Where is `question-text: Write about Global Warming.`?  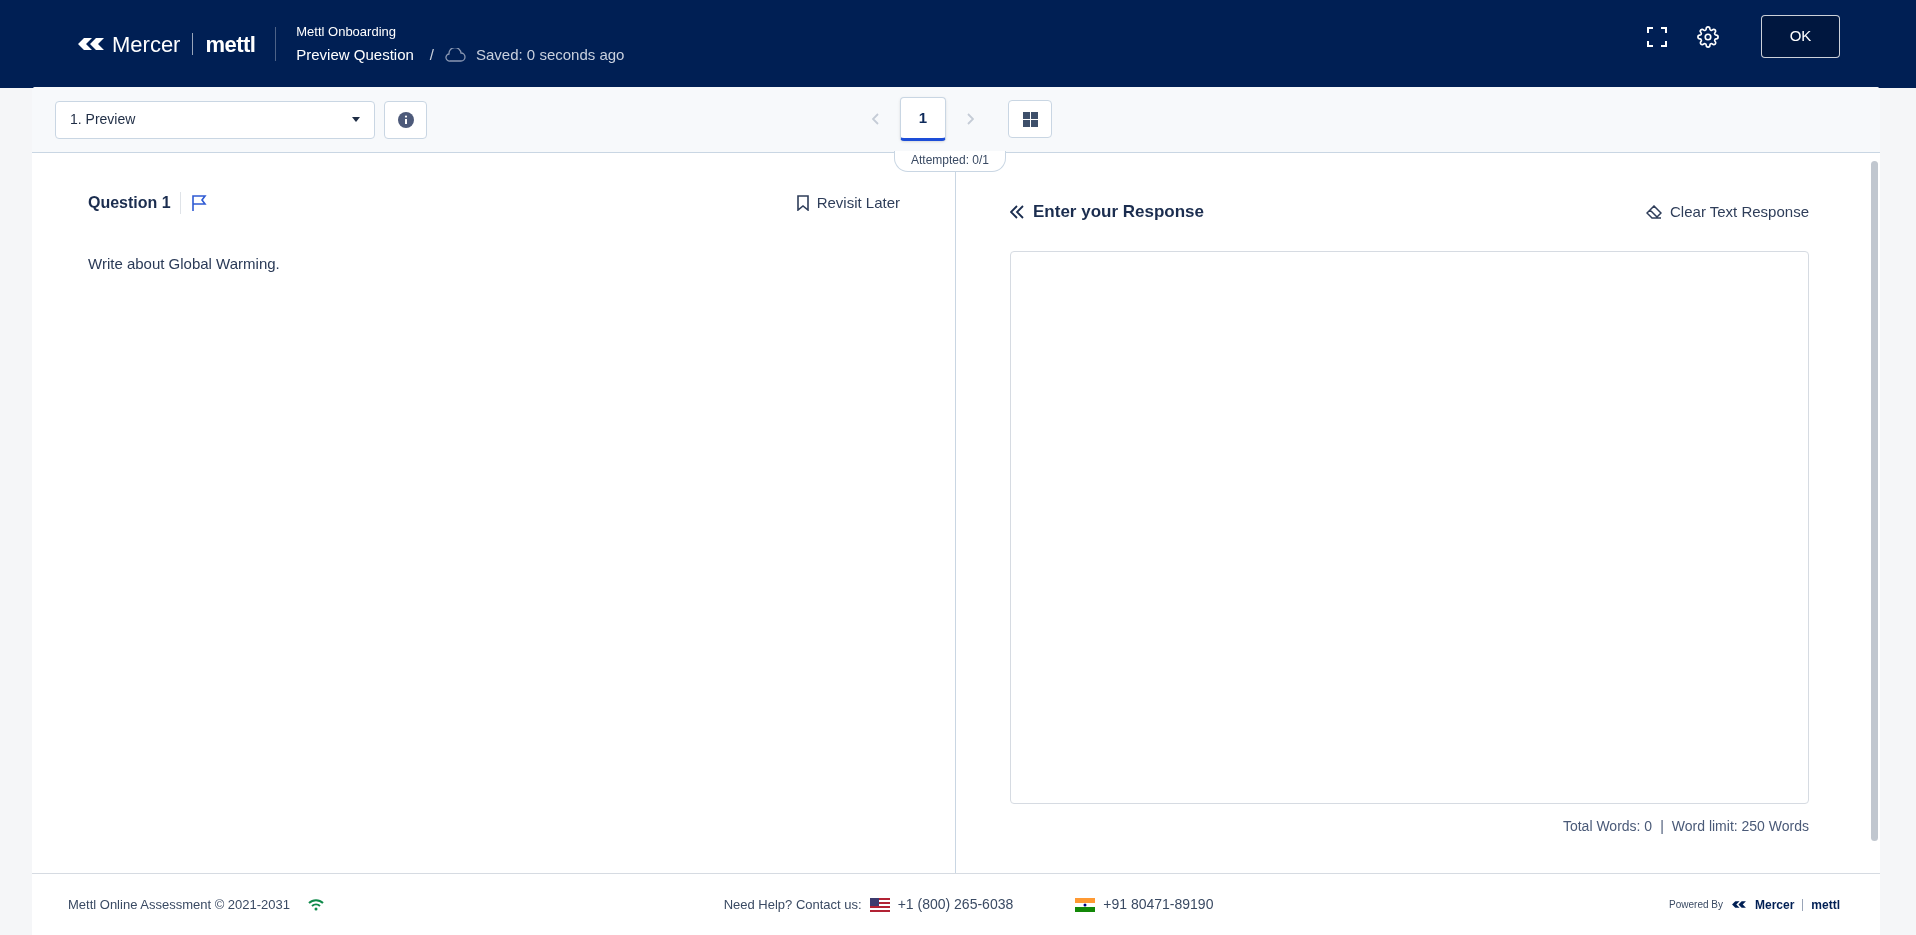
question-text: Write about Global Warming. is located at coordinates (184, 264).